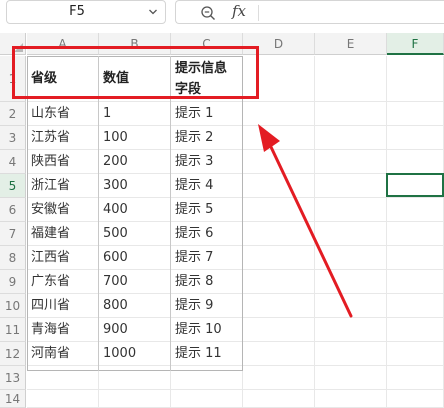  What do you see at coordinates (311, 231) in the screenshot?
I see `annotation-arrow-shaft` at bounding box center [311, 231].